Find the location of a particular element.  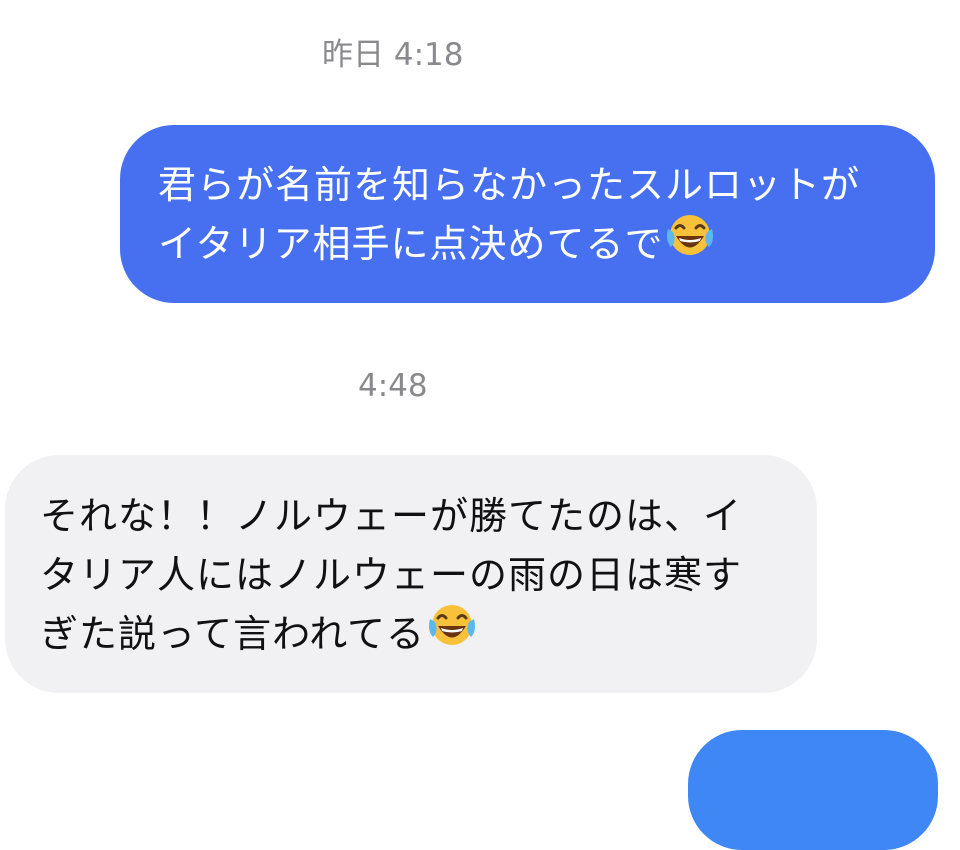

message-text: 君らが名前を知らなかったスルロットがイタリア相手に点決めてるで is located at coordinates (525, 215).